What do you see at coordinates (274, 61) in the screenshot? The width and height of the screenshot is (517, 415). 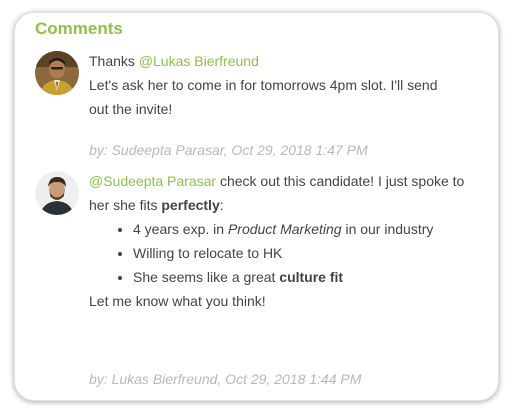 I see `comment-line: Thanks @Lukas Bierfreund` at bounding box center [274, 61].